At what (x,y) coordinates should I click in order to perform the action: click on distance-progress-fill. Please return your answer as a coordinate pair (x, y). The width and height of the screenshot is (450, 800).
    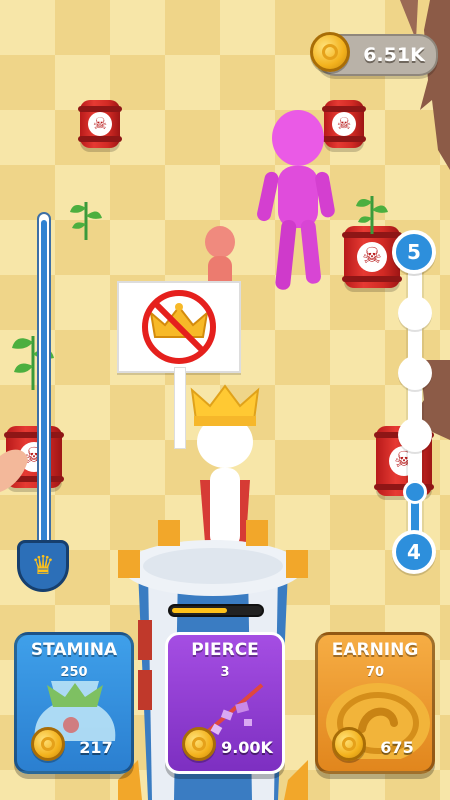
    Looking at the image, I should click on (44, 382).